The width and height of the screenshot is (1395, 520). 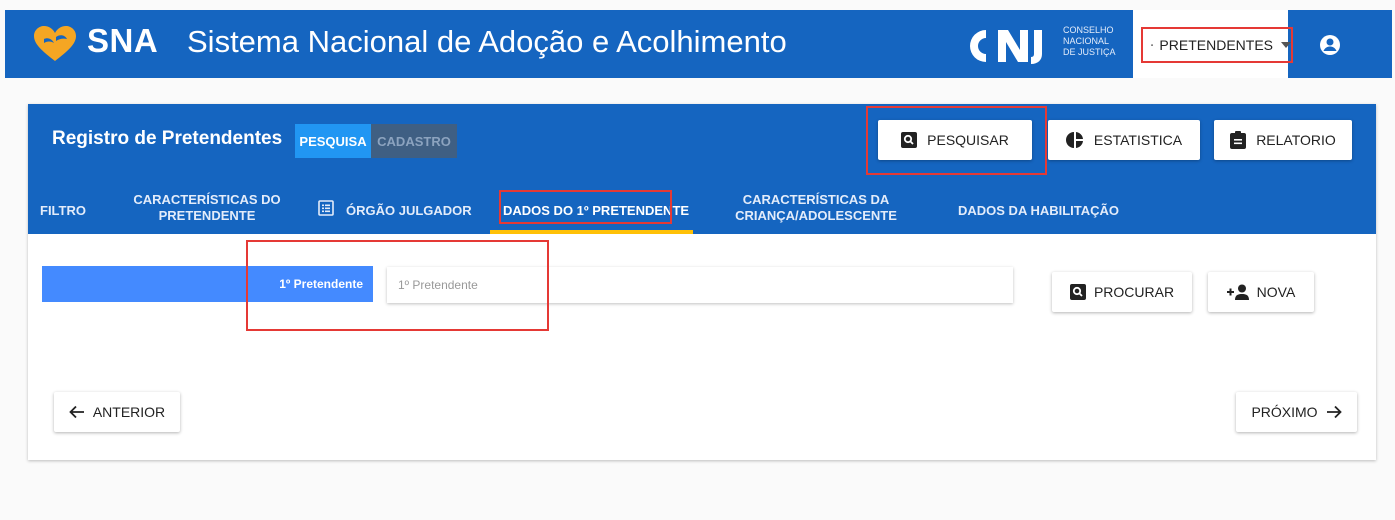 What do you see at coordinates (816, 215) in the screenshot?
I see `tab-child-line-2: CRIANÇA/ADOLESCENTE` at bounding box center [816, 215].